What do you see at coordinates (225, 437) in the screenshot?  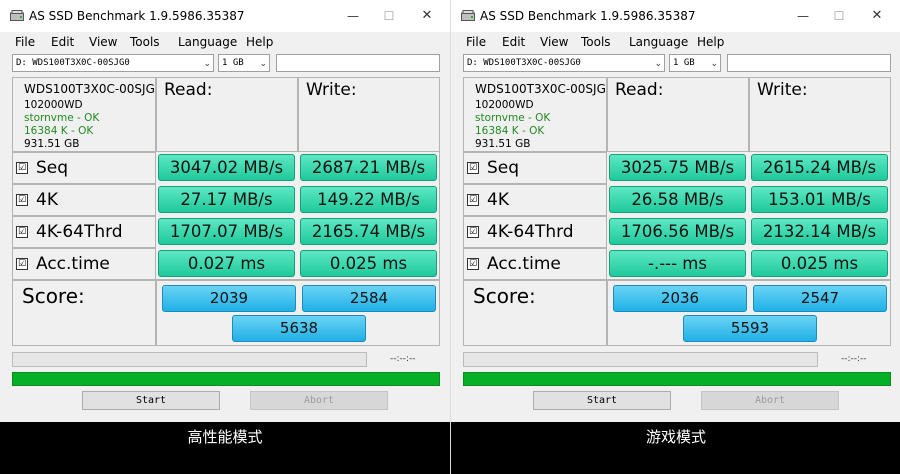 I see `mode-caption: 高性能模式` at bounding box center [225, 437].